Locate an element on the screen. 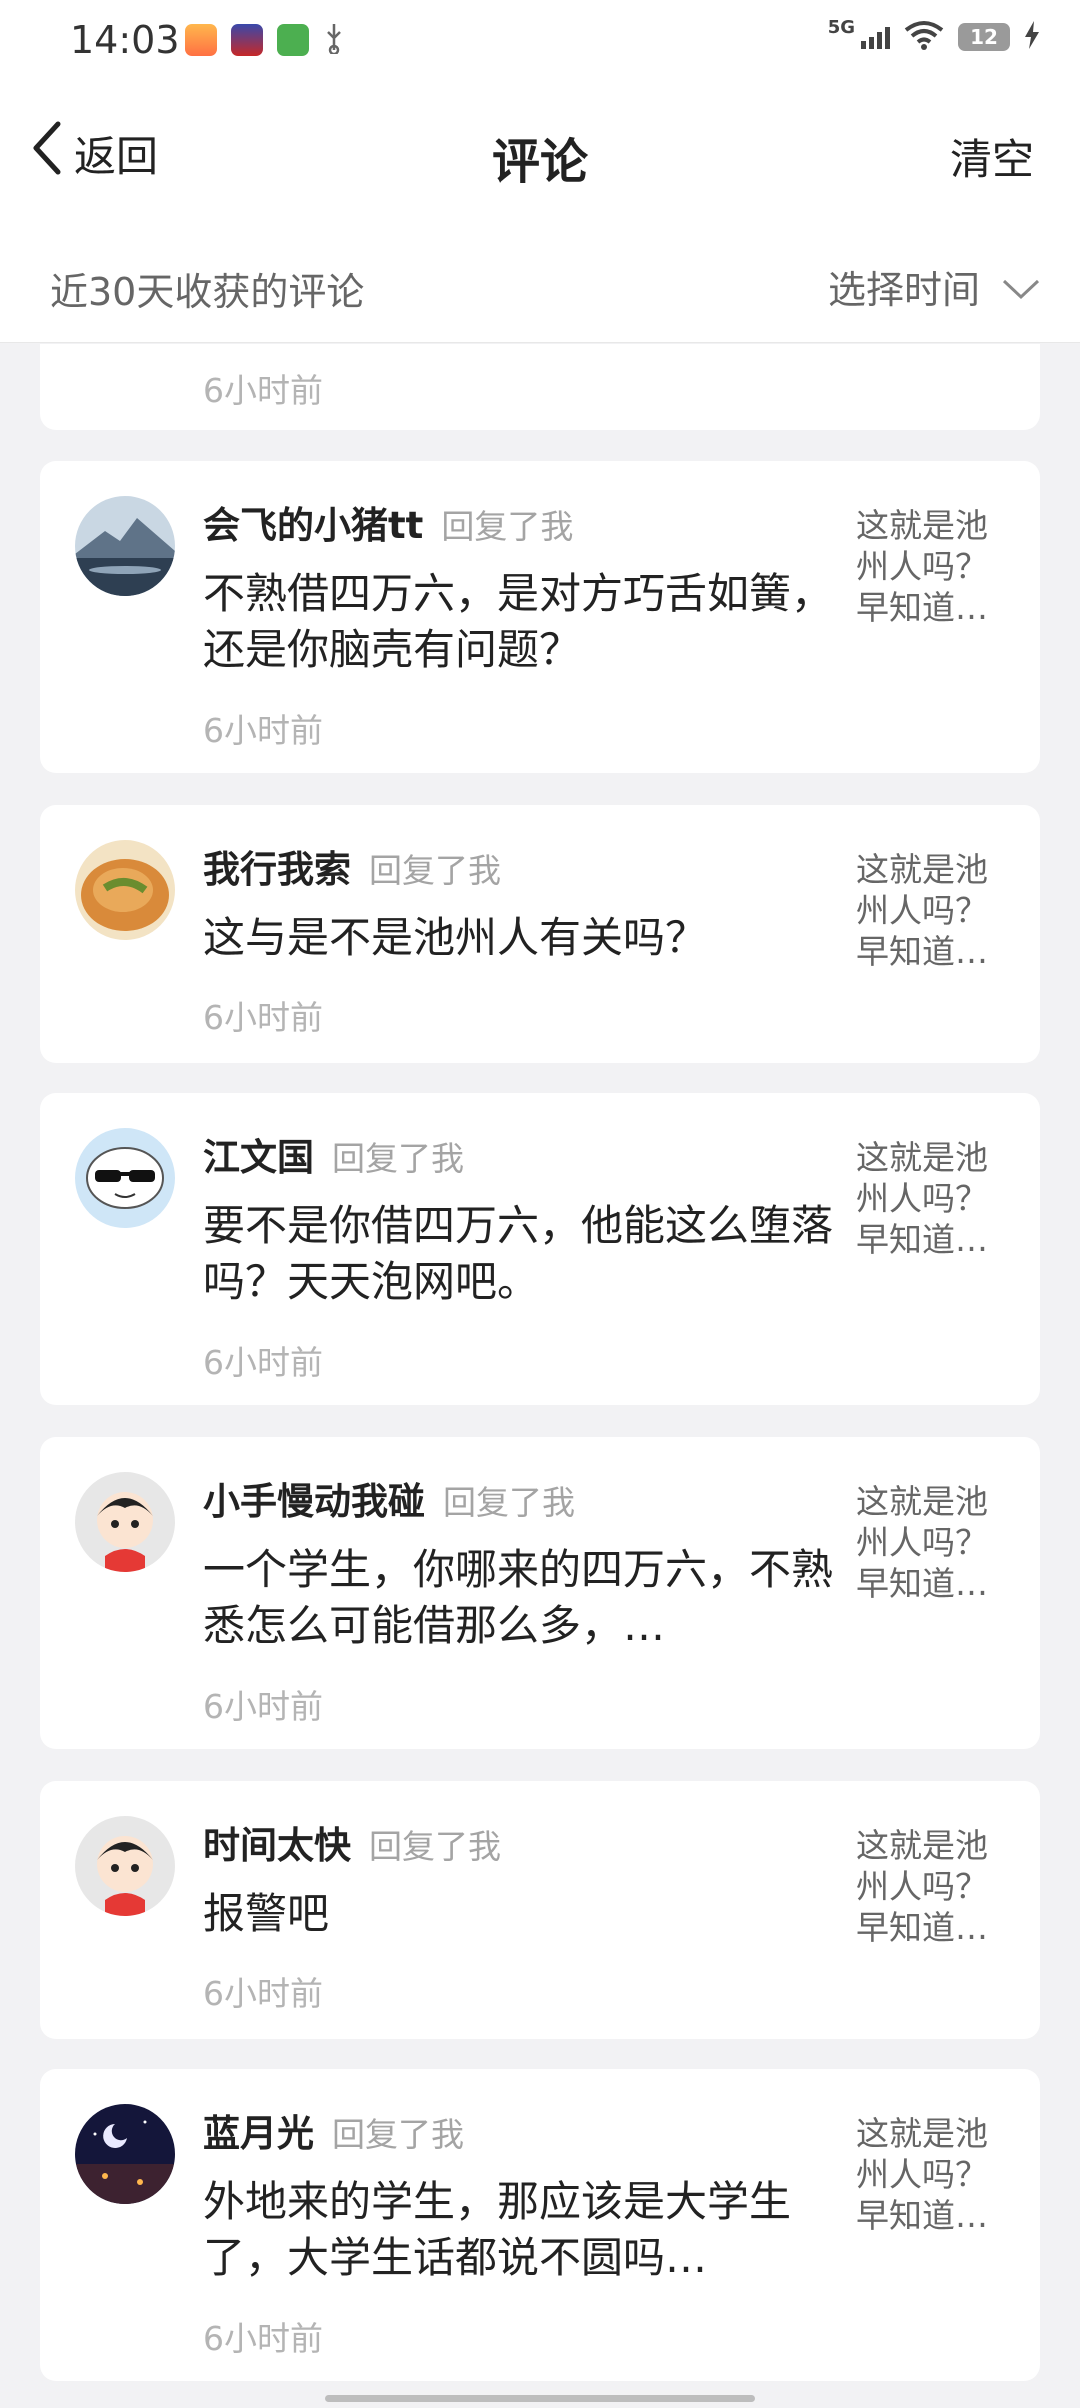  nav-bar: 返回 评论 清空 is located at coordinates (540, 157).